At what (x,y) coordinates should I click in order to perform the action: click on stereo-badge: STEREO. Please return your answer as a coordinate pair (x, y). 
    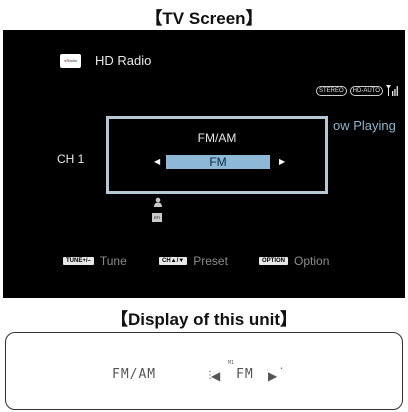
    Looking at the image, I should click on (331, 90).